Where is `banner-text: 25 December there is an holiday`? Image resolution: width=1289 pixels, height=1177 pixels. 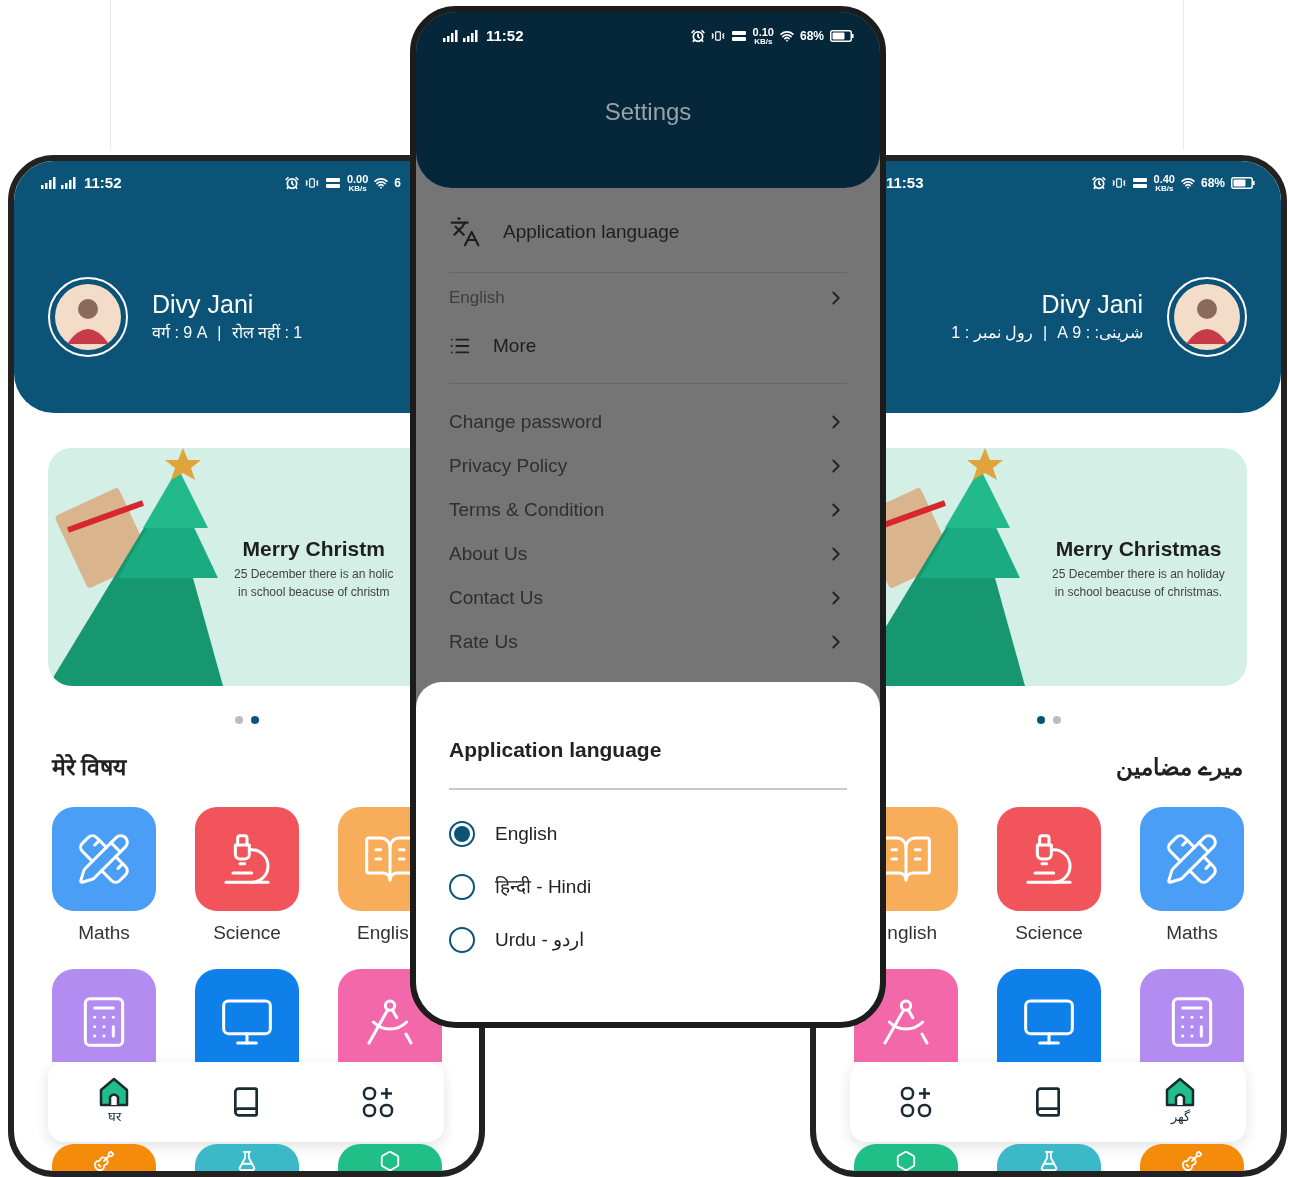 banner-text: 25 December there is an holiday is located at coordinates (1138, 574).